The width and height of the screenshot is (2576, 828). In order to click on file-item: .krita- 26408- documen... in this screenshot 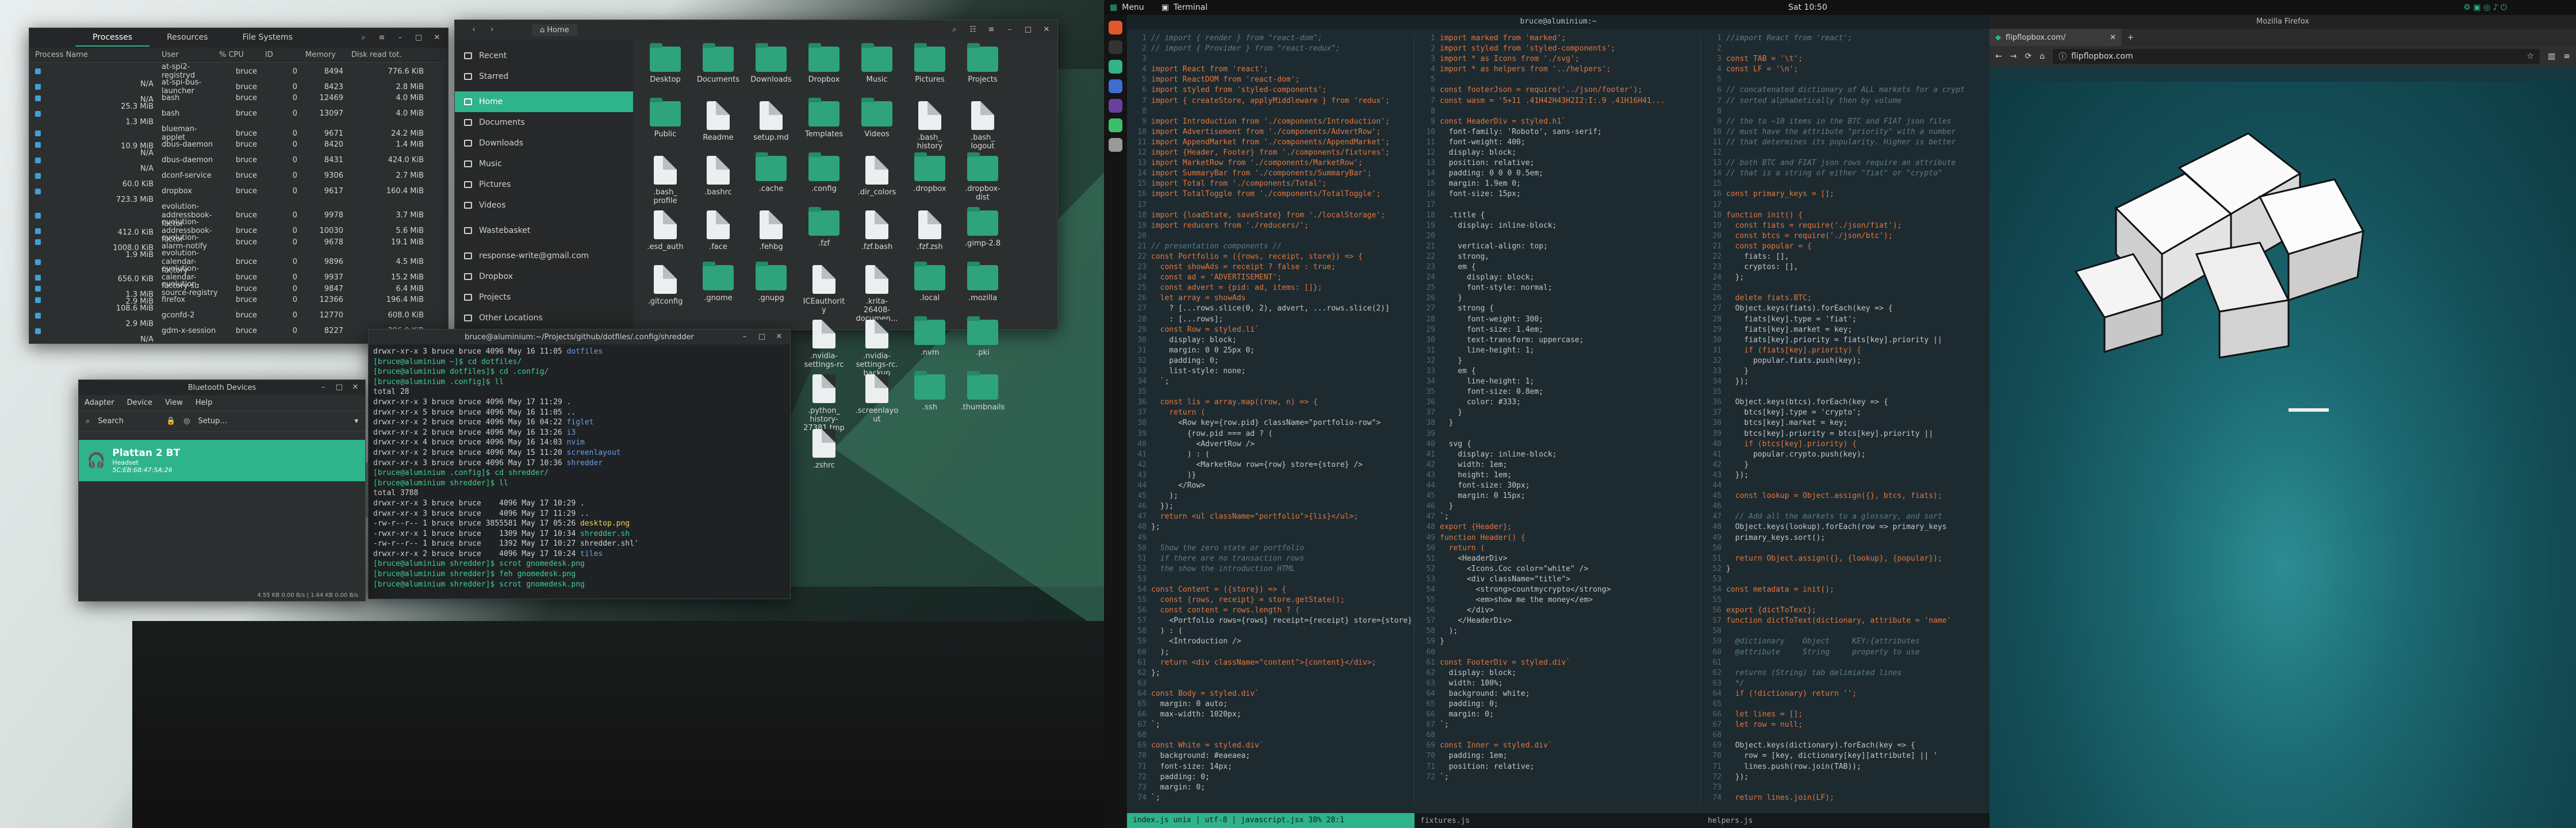, I will do `click(876, 294)`.